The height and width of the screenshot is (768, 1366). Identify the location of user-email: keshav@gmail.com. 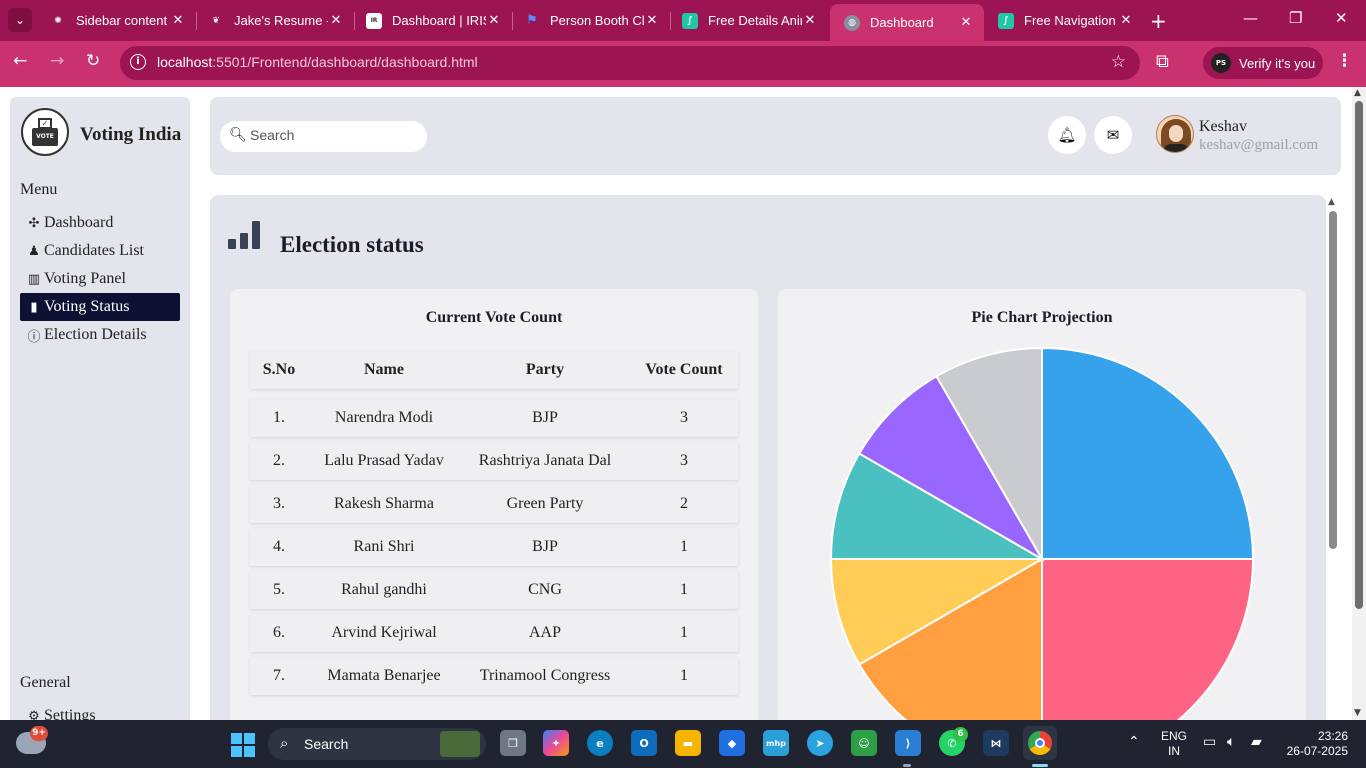
(1259, 145).